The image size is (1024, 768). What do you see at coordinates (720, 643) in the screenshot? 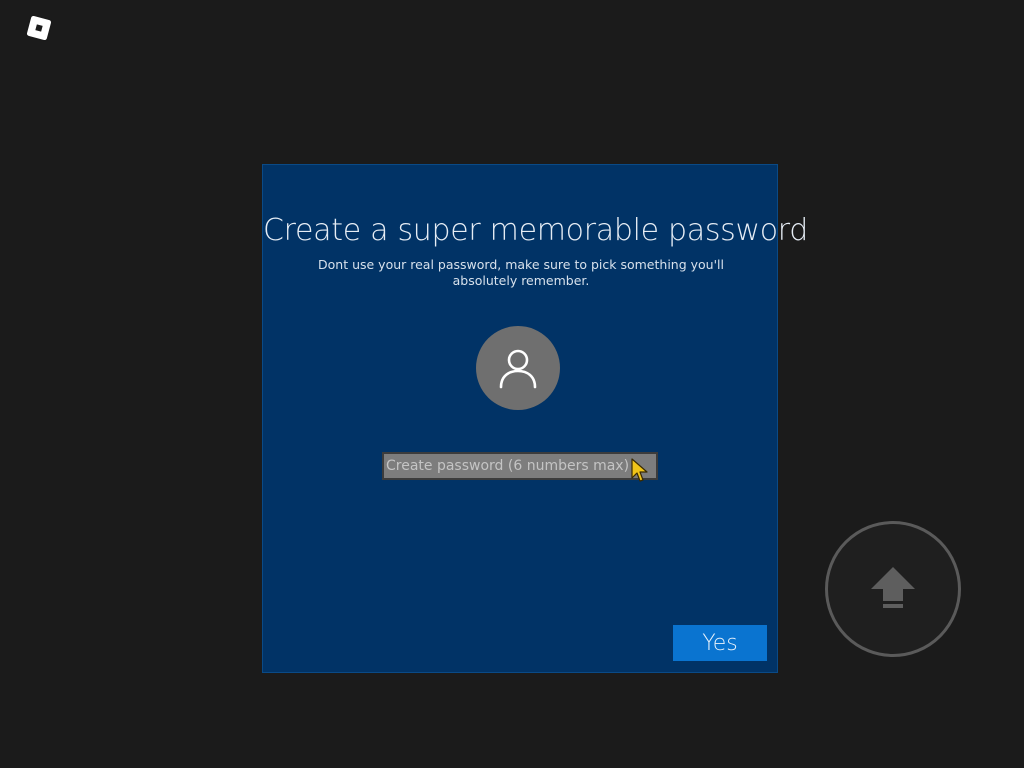
I see `yes-button: Yes` at bounding box center [720, 643].